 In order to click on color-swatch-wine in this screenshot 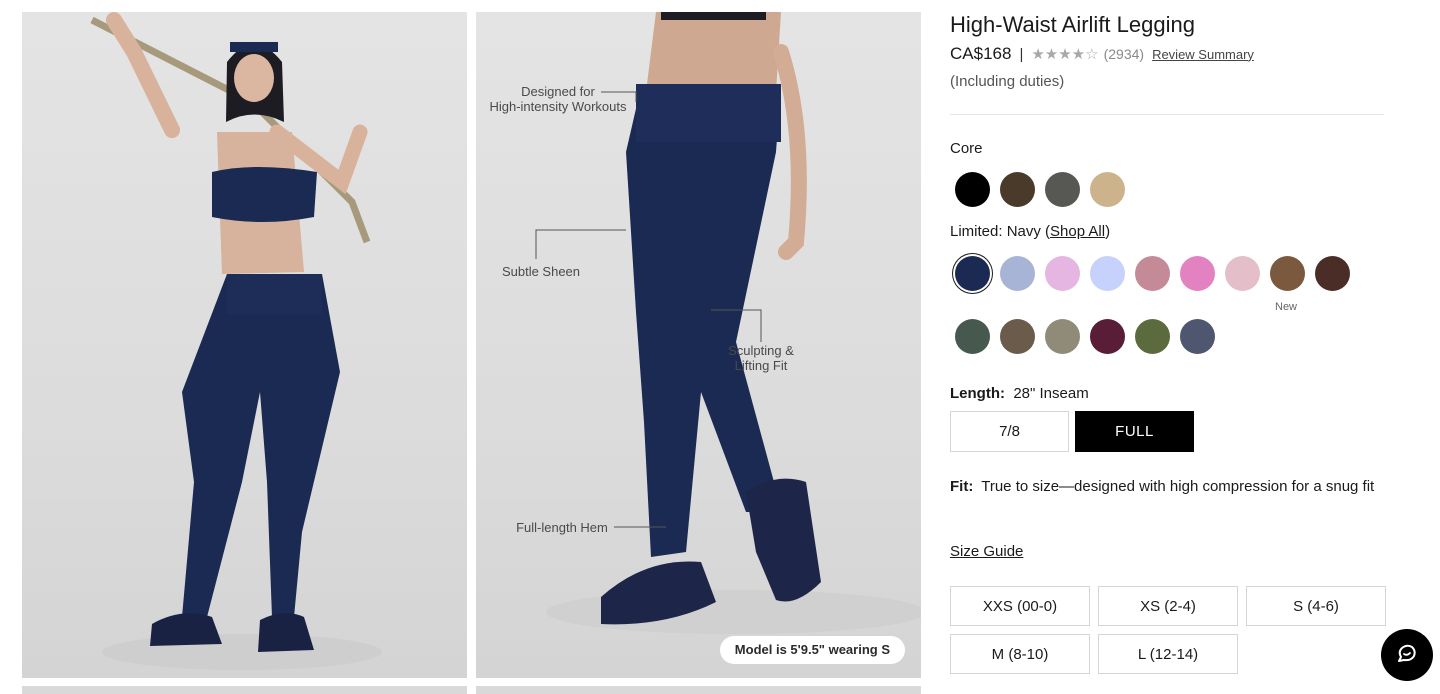, I will do `click(1107, 336)`.